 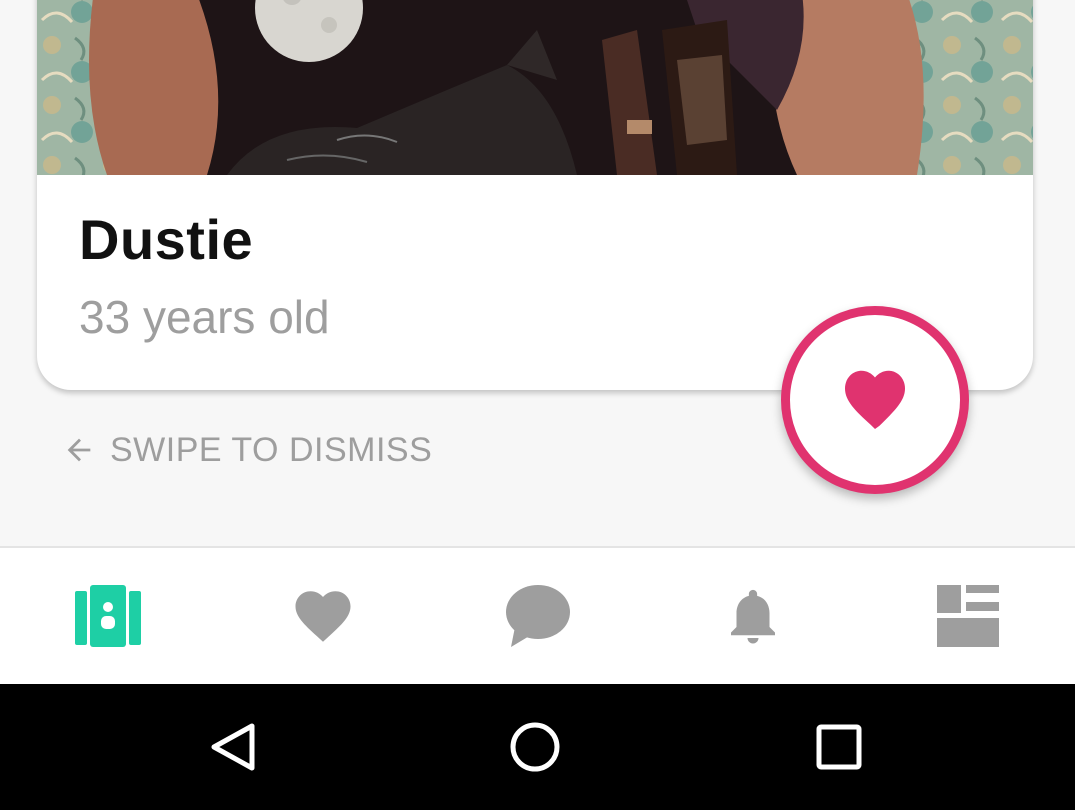 I want to click on nav-item-notifications, so click(x=752, y=616).